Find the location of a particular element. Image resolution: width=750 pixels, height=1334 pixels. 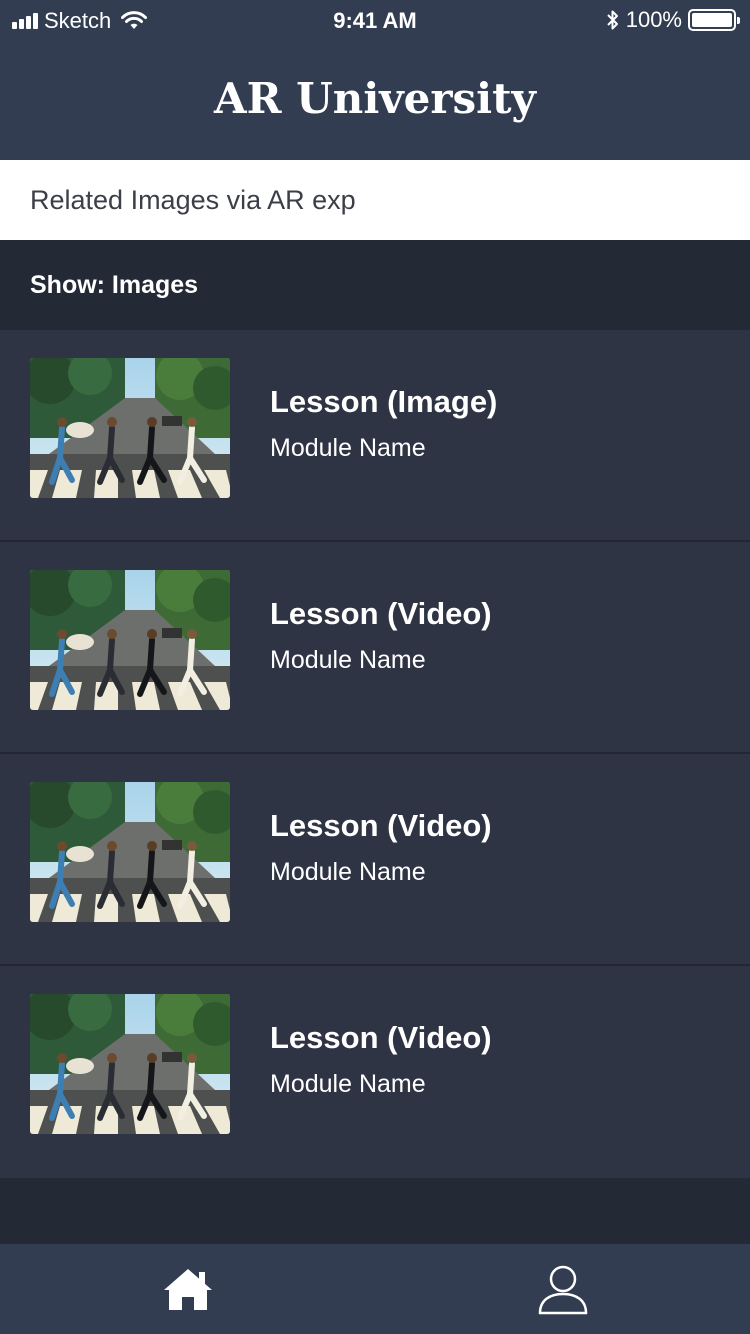

status-bar: Sketch 9:41 AM 100% is located at coordinates (375, 20).